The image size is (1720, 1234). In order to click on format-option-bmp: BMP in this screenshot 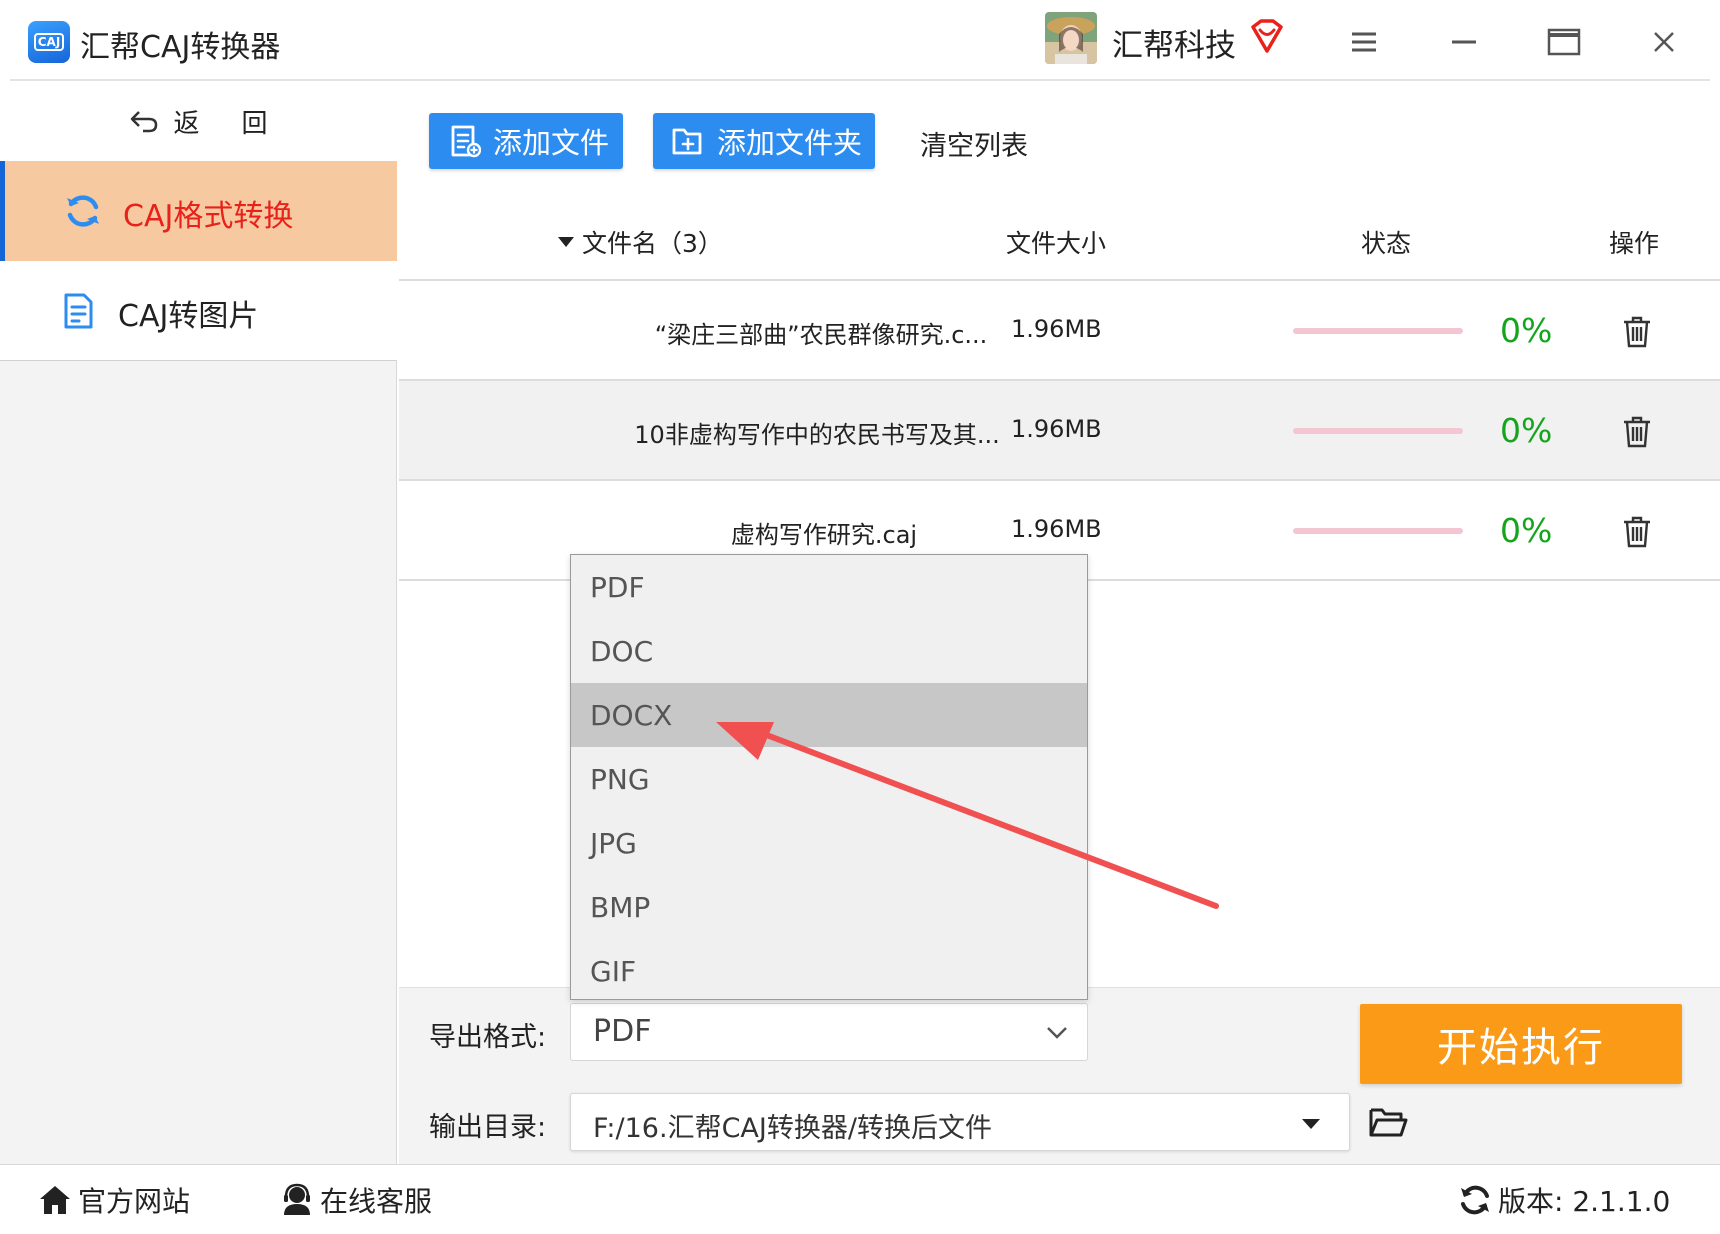, I will do `click(829, 907)`.